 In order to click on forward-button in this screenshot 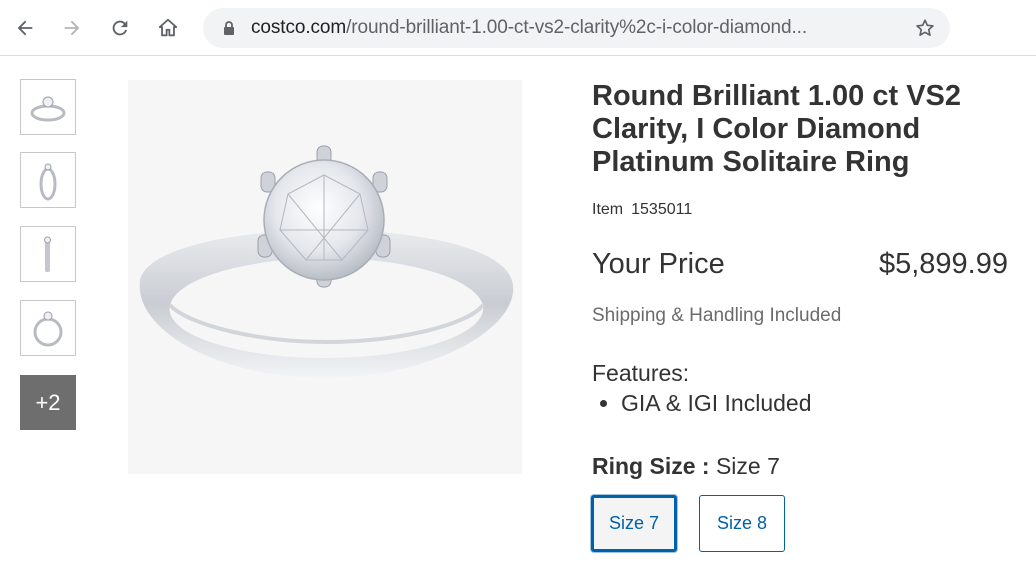, I will do `click(72, 28)`.